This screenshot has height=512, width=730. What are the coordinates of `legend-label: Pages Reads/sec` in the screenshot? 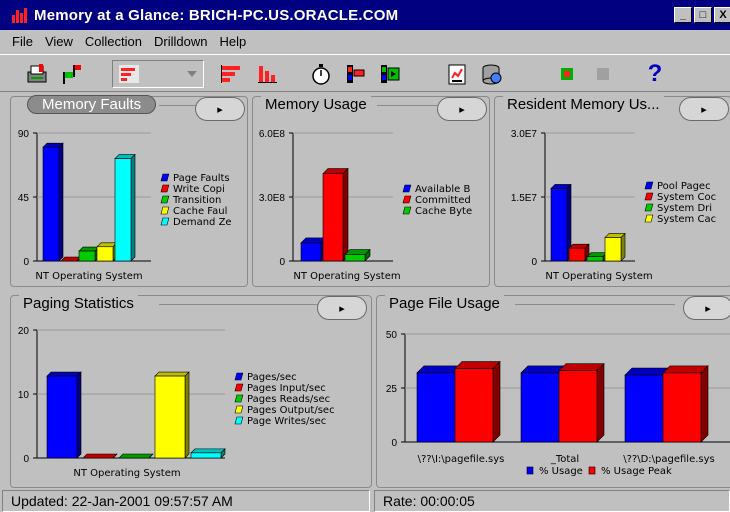 It's located at (288, 399).